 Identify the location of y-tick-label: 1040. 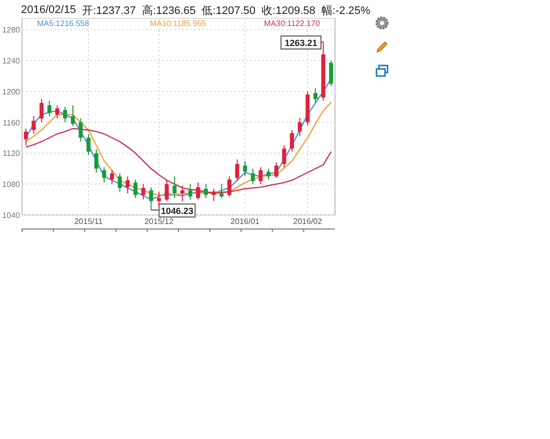
(11, 215).